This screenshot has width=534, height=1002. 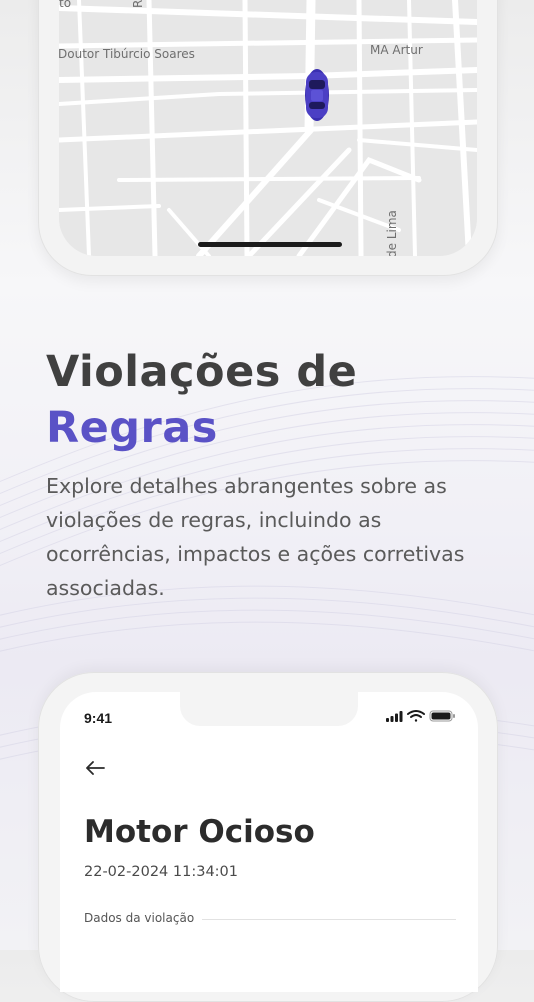 I want to click on map-label-street: MA Artur, so click(x=396, y=50).